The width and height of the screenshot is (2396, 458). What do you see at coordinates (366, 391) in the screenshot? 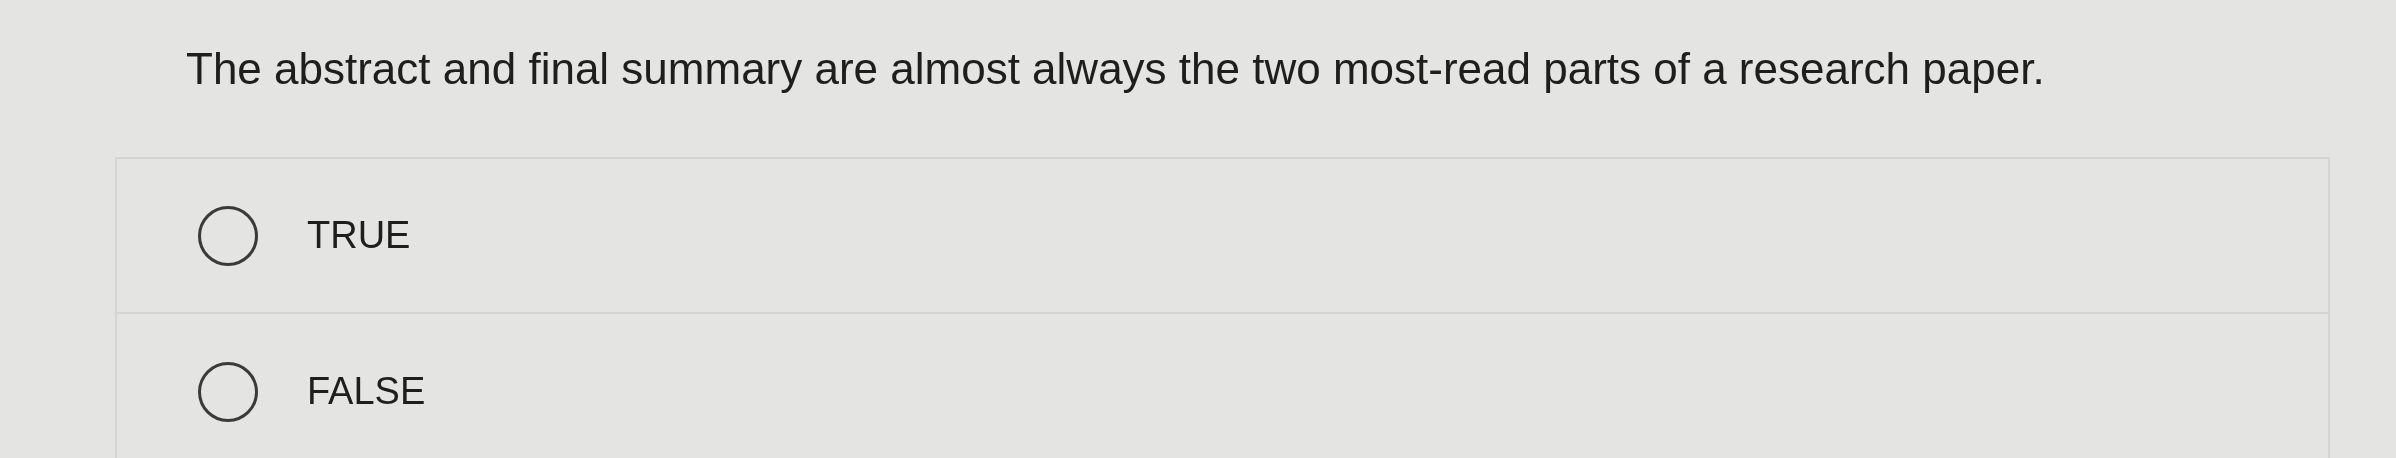
I see `option-label: FALSE` at bounding box center [366, 391].